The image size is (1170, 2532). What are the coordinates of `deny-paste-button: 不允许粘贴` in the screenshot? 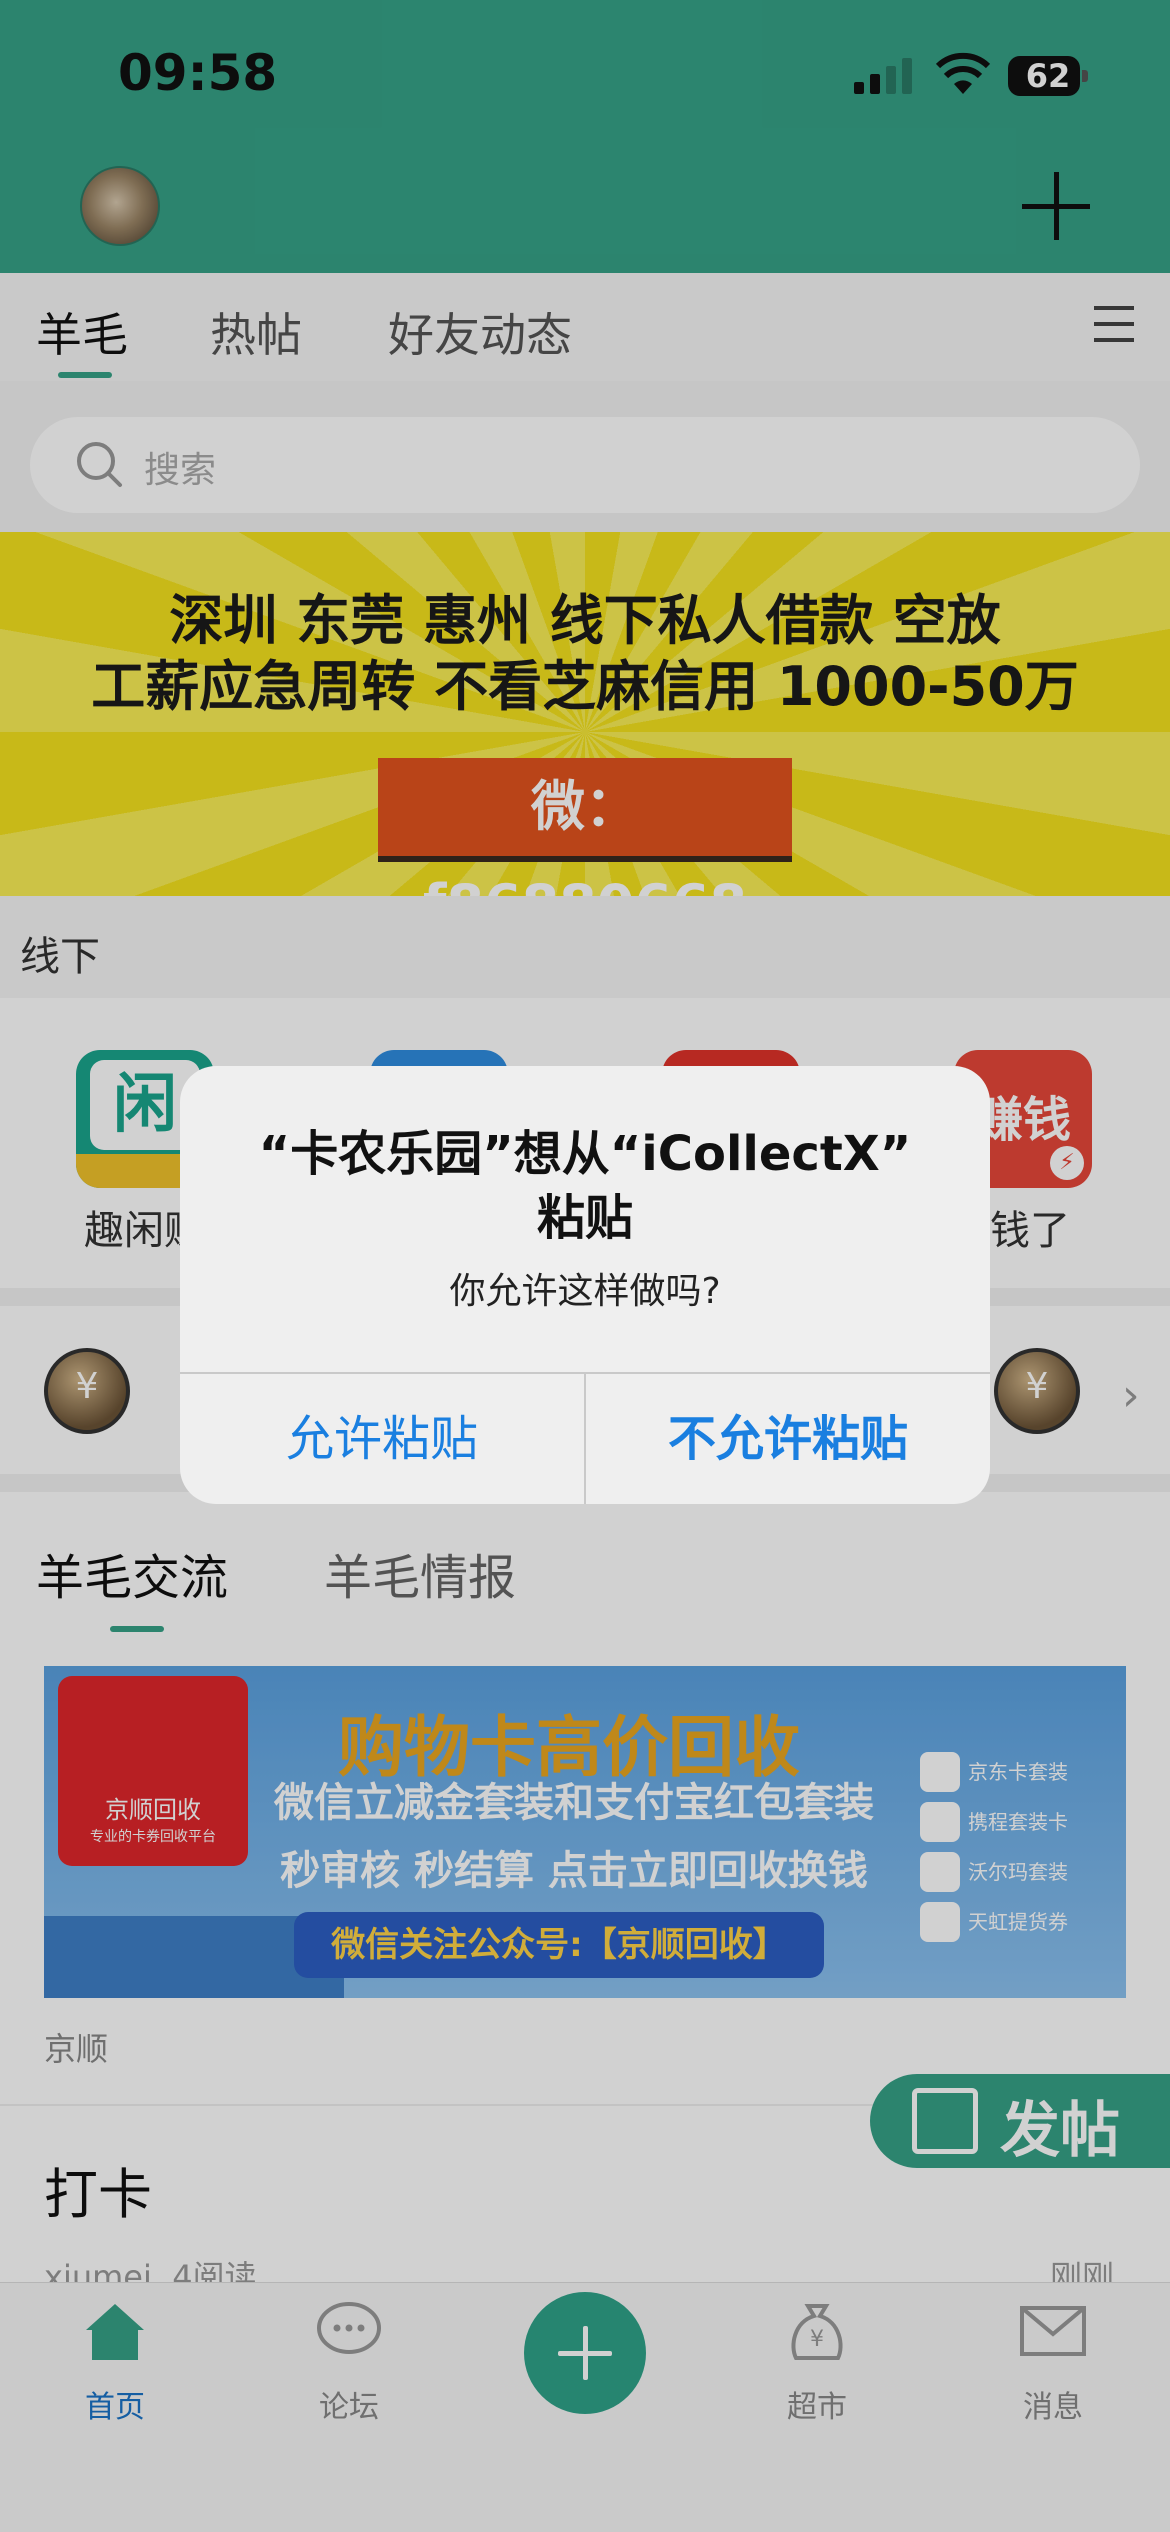 It's located at (788, 1439).